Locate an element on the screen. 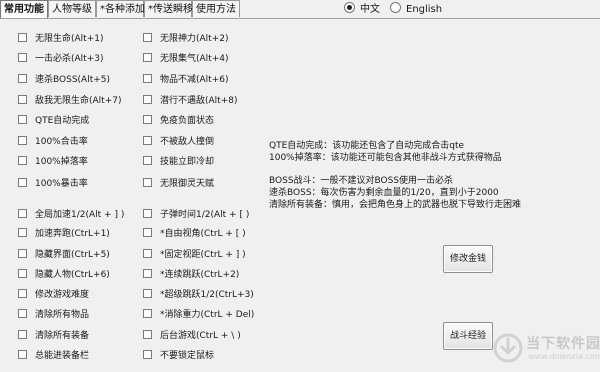 The height and width of the screenshot is (372, 600). tab-label: 常用功能 is located at coordinates (24, 9).